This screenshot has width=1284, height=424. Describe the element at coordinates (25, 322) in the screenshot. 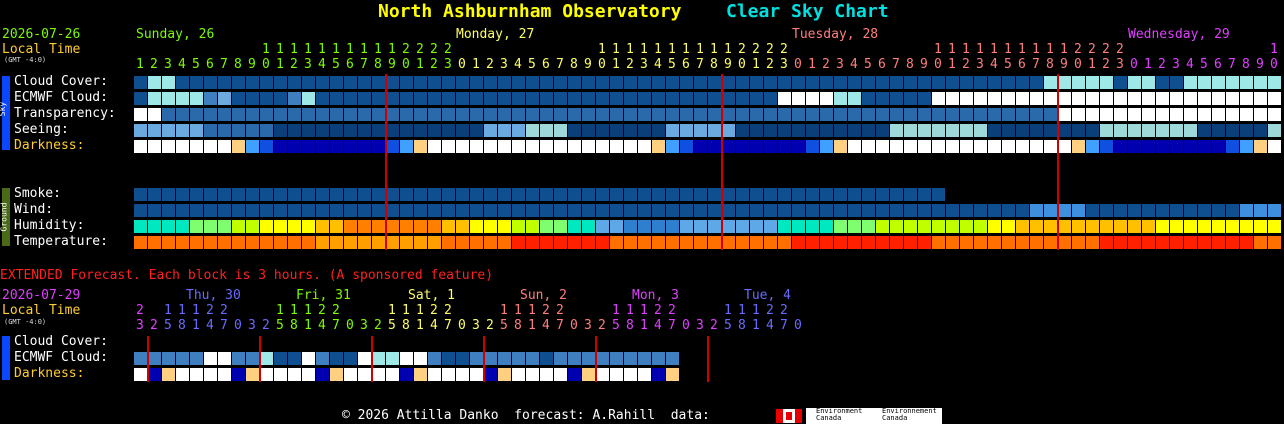

I see `extended-gmt-label: (GMT -4:0)` at that location.